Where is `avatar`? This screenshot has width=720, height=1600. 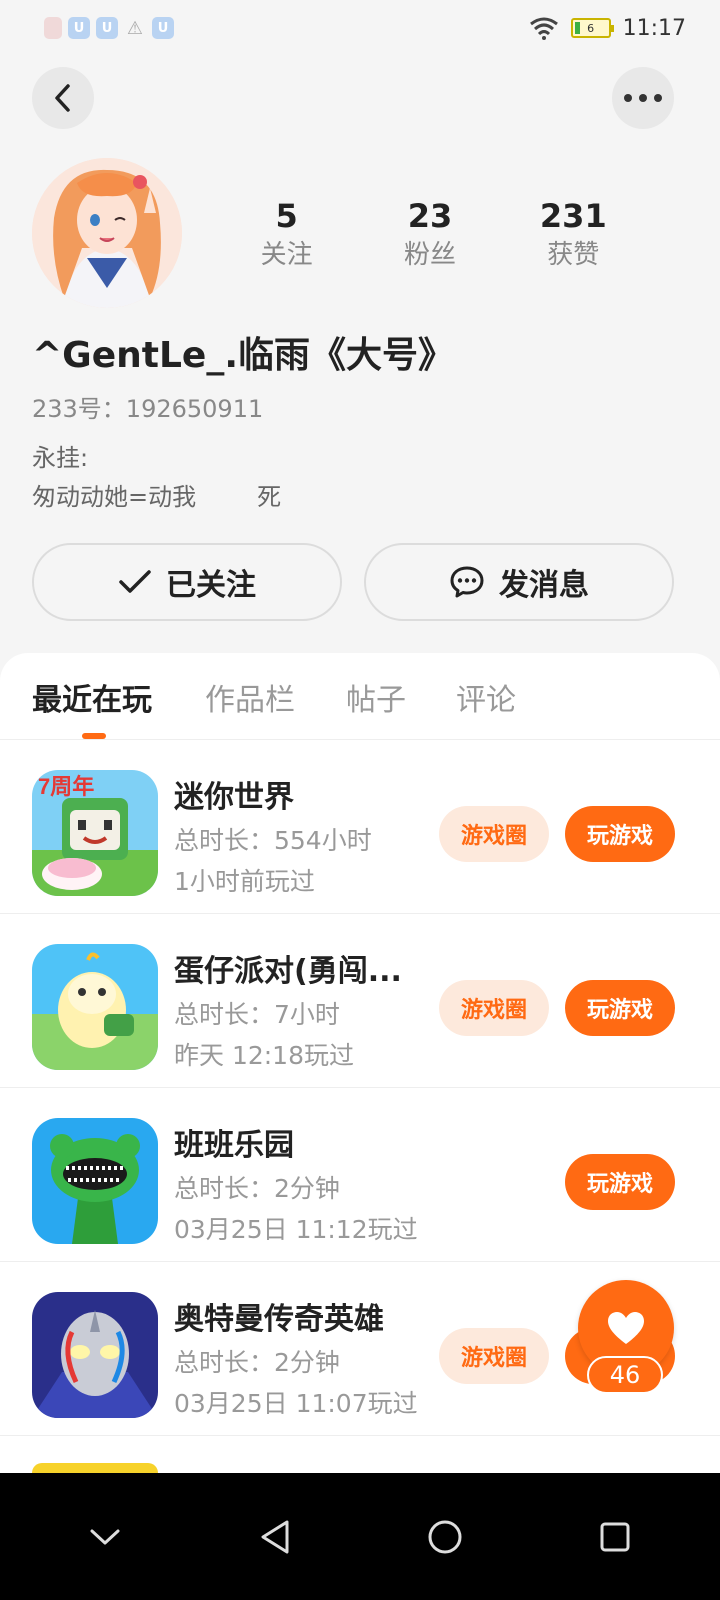
avatar is located at coordinates (107, 233).